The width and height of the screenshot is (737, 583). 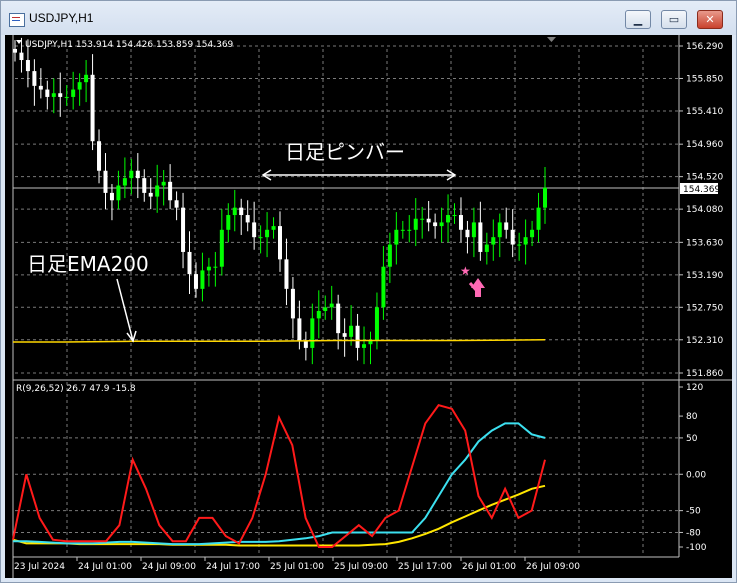 What do you see at coordinates (76, 389) in the screenshot?
I see `indicator-info: R(9,26,52) 26.7 47.9 -15.8` at bounding box center [76, 389].